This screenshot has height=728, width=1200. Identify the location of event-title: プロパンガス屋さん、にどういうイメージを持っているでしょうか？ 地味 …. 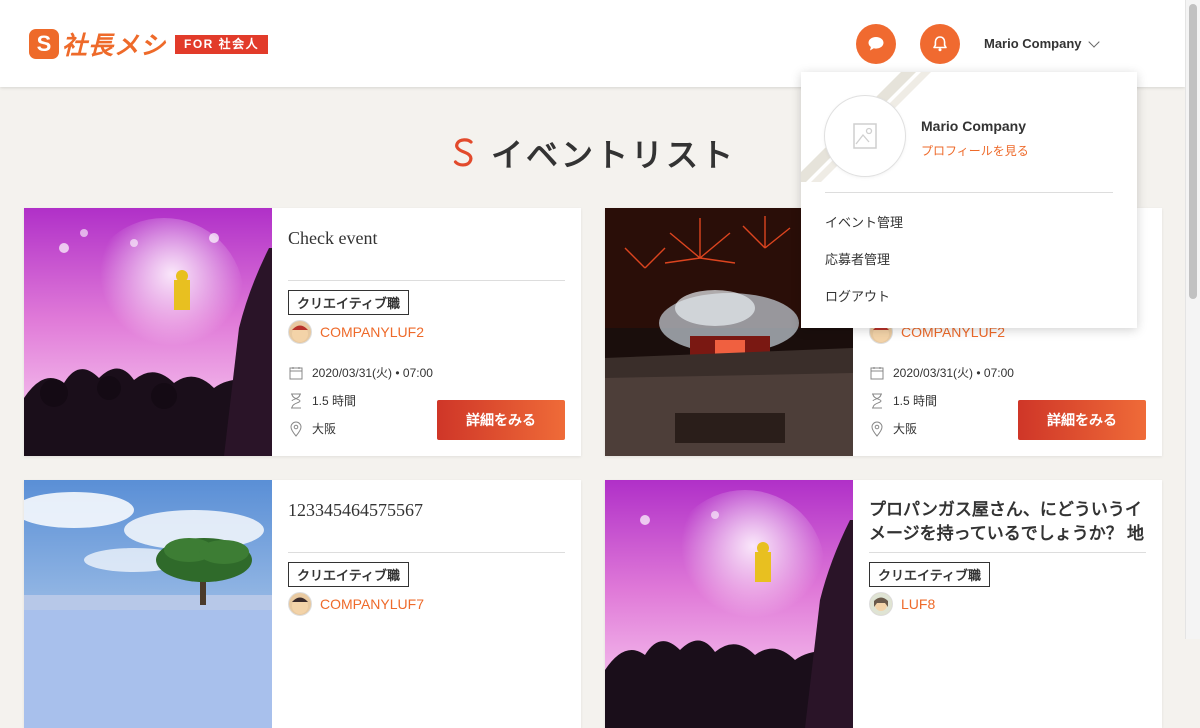
(1007, 522).